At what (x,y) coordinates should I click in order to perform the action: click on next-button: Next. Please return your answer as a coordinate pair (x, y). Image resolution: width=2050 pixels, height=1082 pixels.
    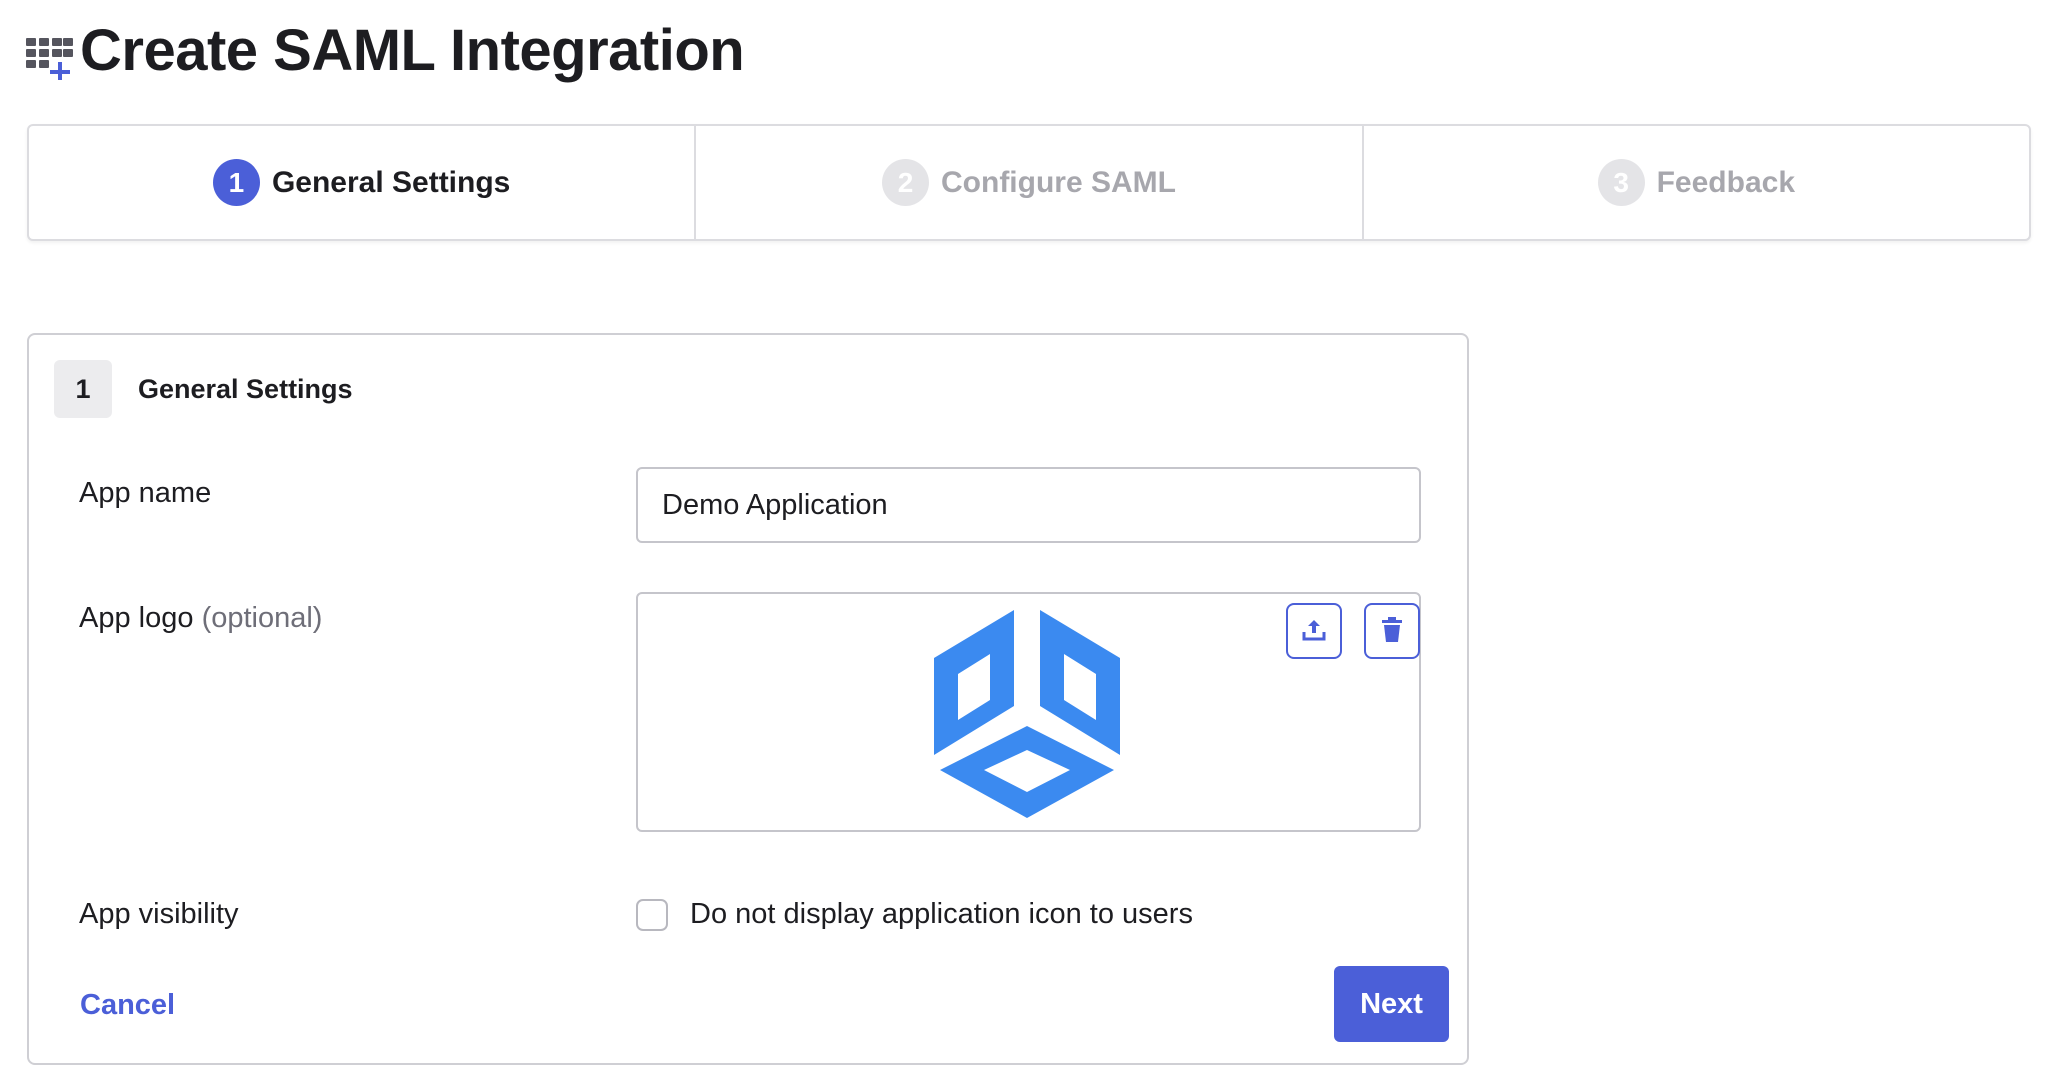
    Looking at the image, I should click on (1391, 1004).